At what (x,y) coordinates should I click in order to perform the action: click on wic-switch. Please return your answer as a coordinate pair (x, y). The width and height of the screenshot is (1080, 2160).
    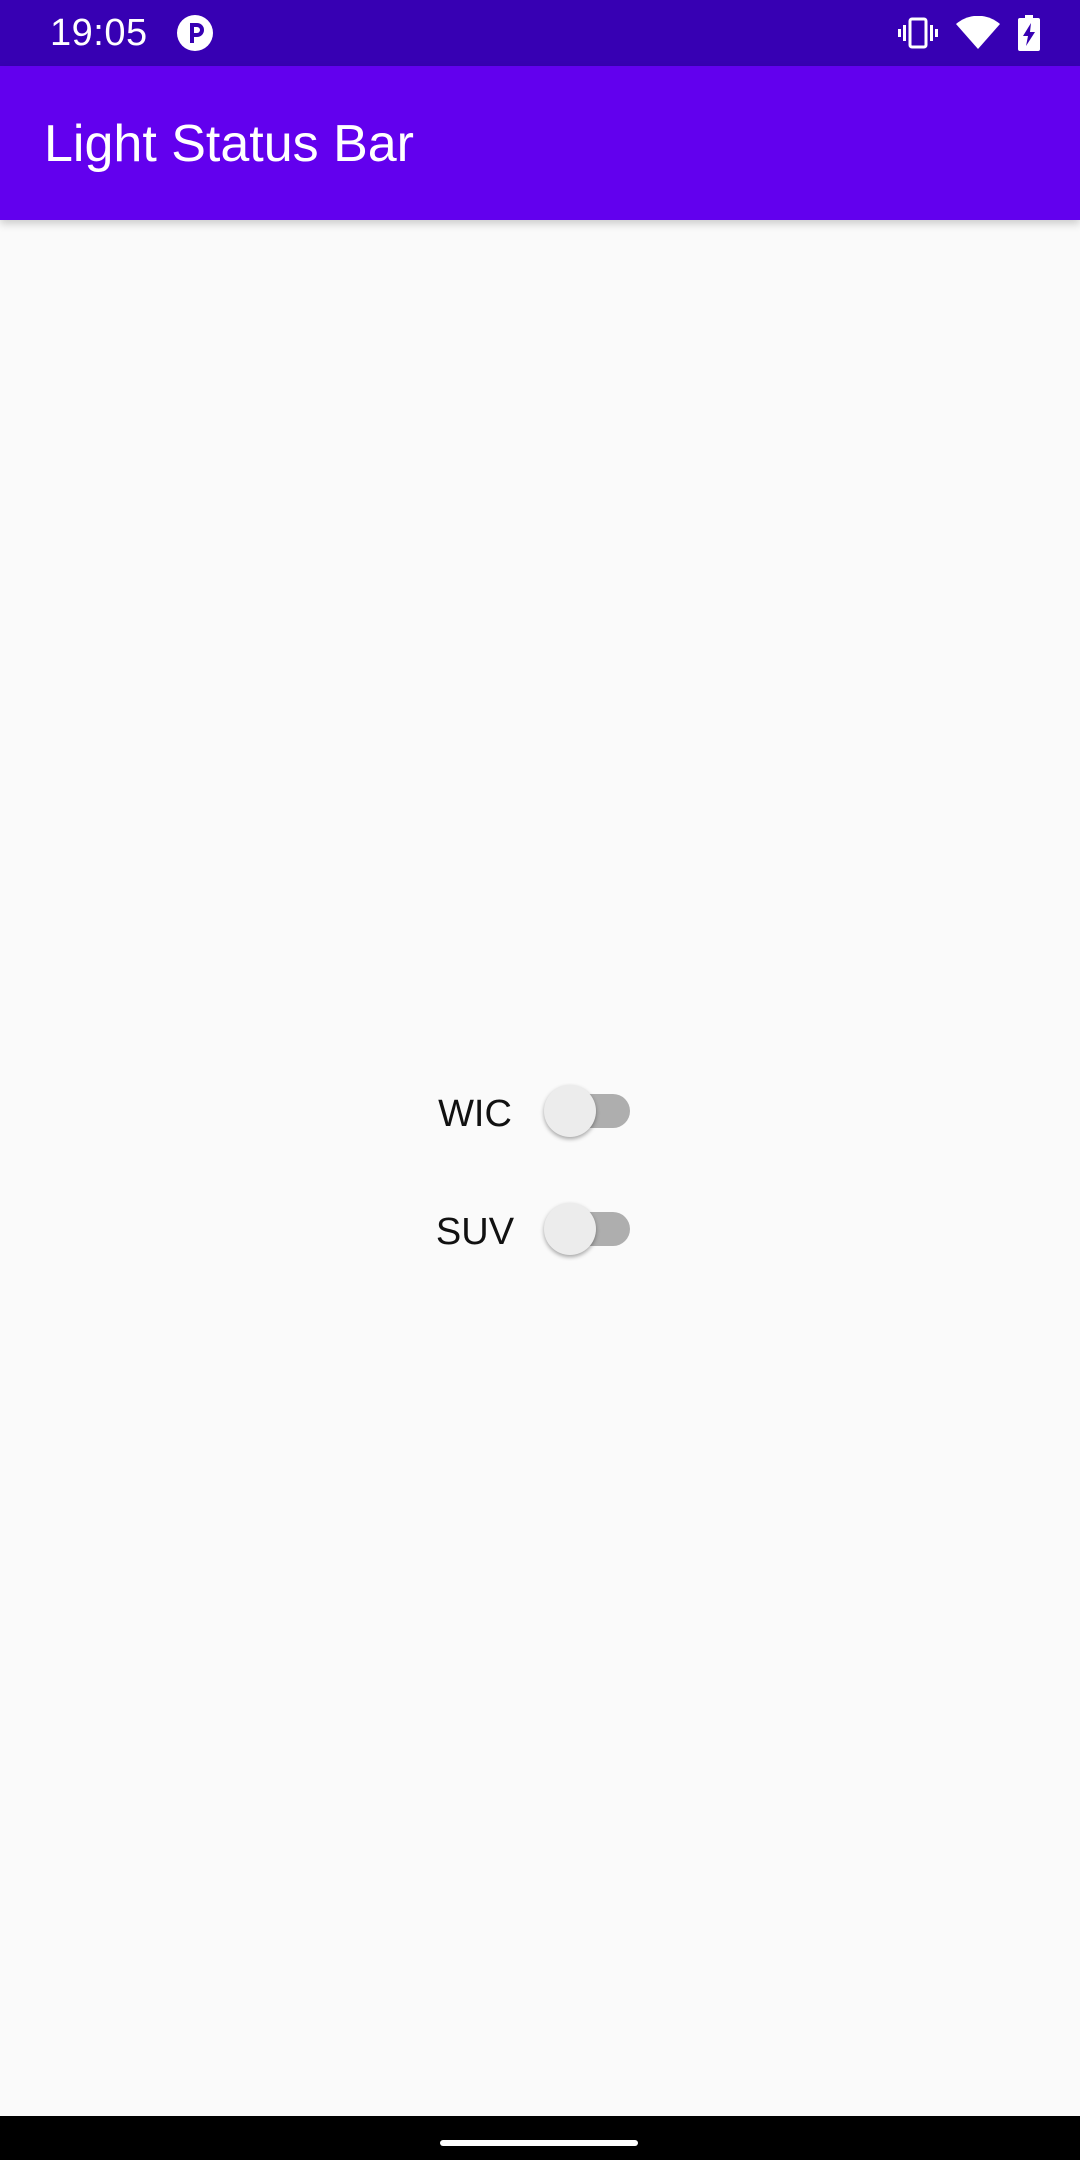
    Looking at the image, I should click on (589, 1110).